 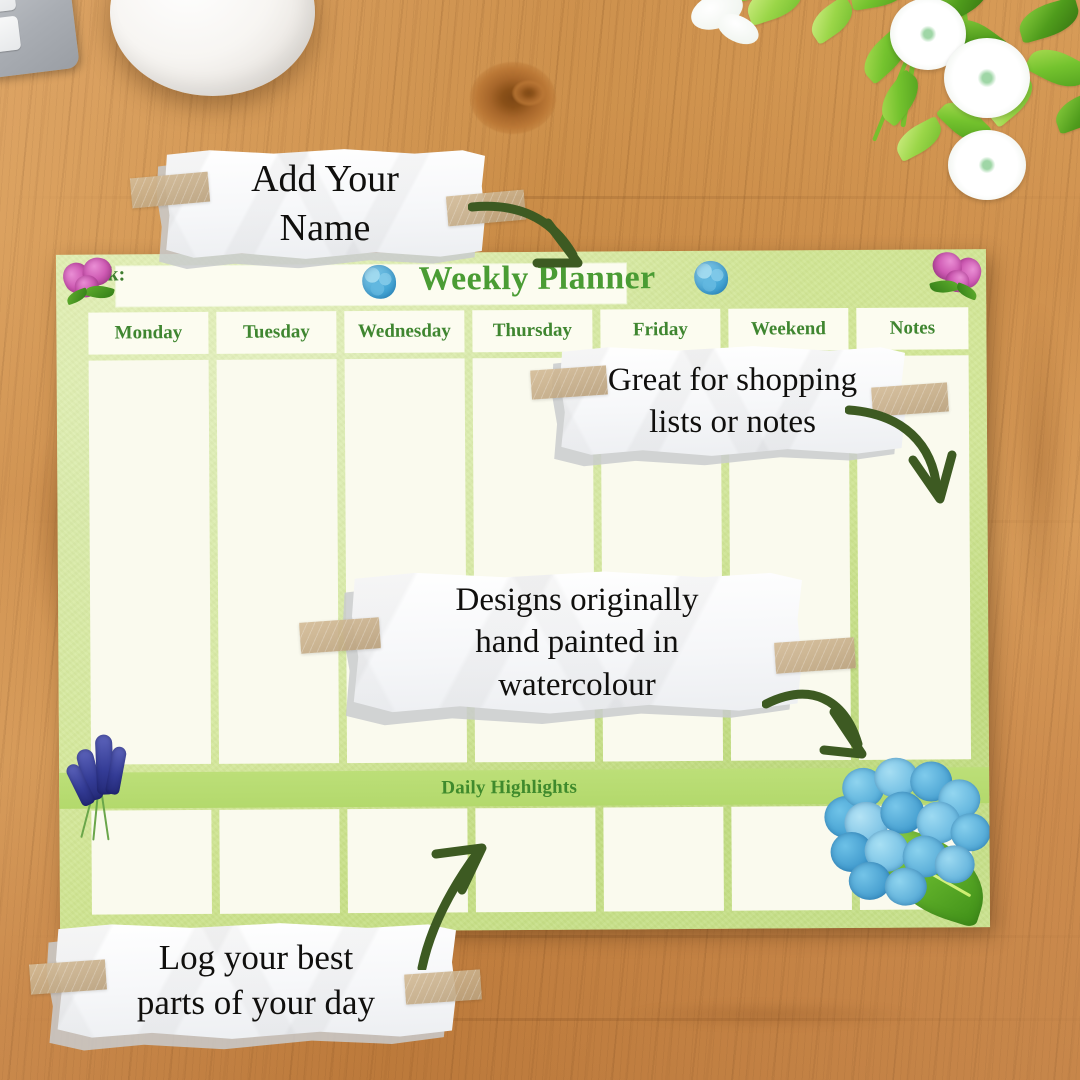 What do you see at coordinates (535, 860) in the screenshot?
I see `highlight-cell-thursday` at bounding box center [535, 860].